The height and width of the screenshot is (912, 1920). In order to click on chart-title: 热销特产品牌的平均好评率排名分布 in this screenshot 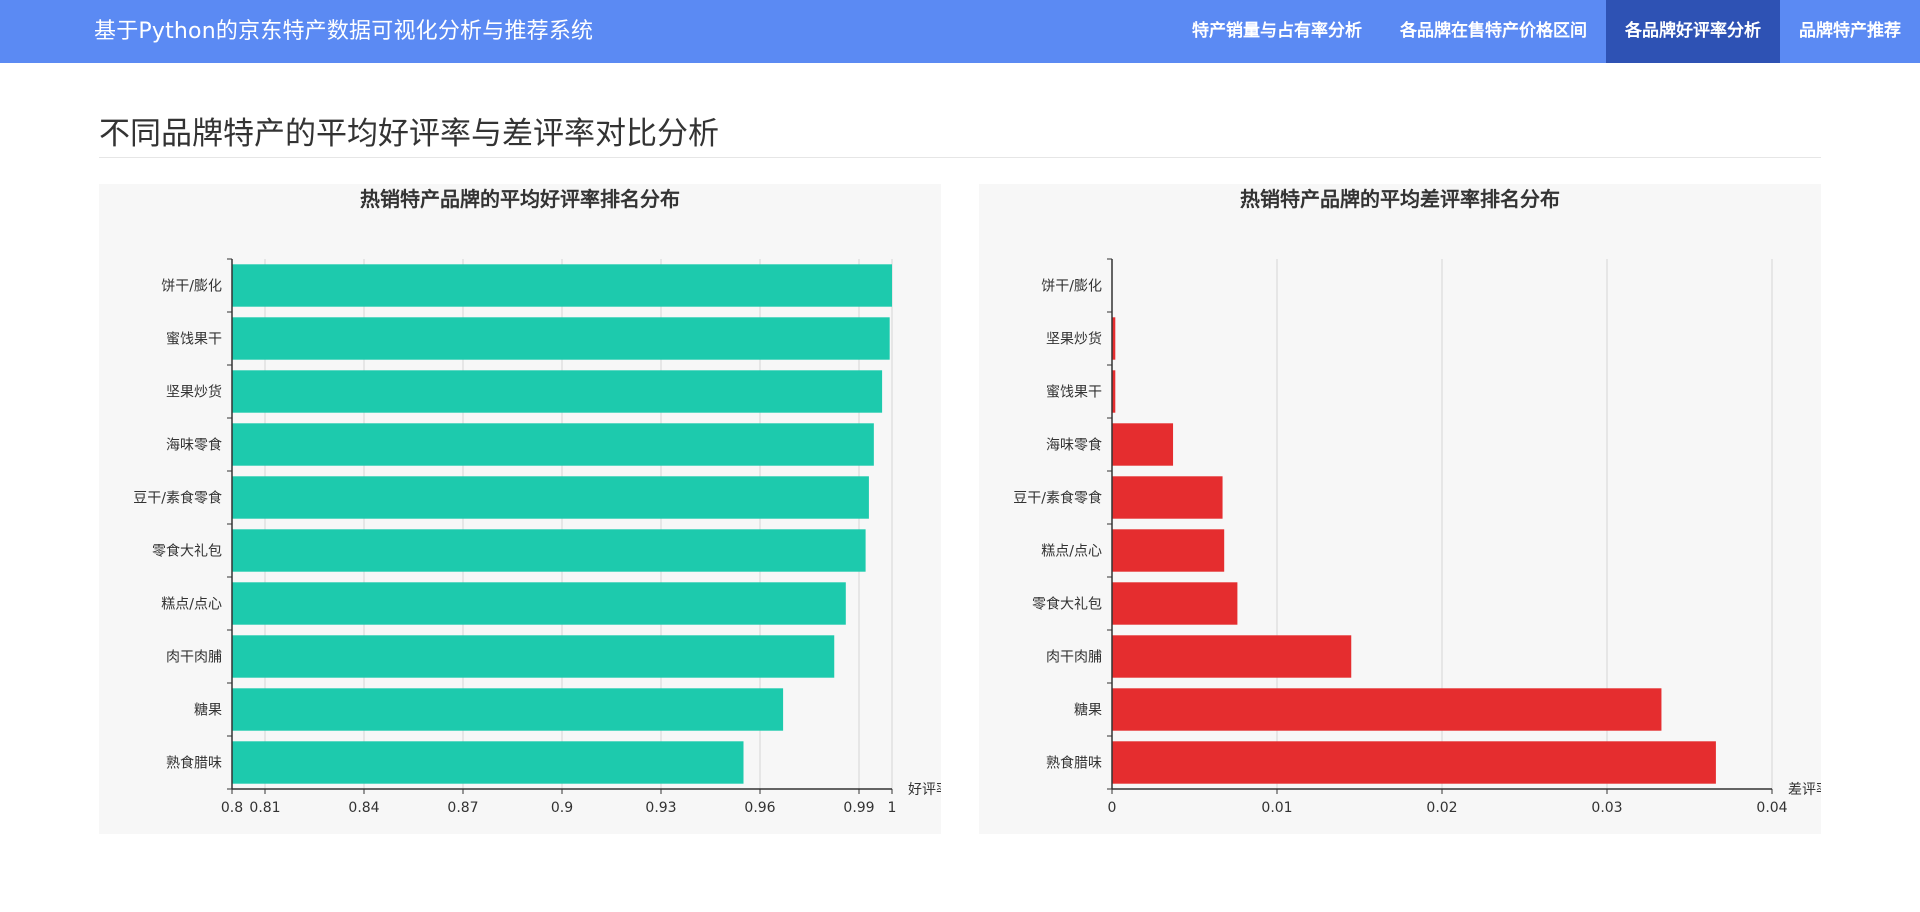, I will do `click(520, 199)`.